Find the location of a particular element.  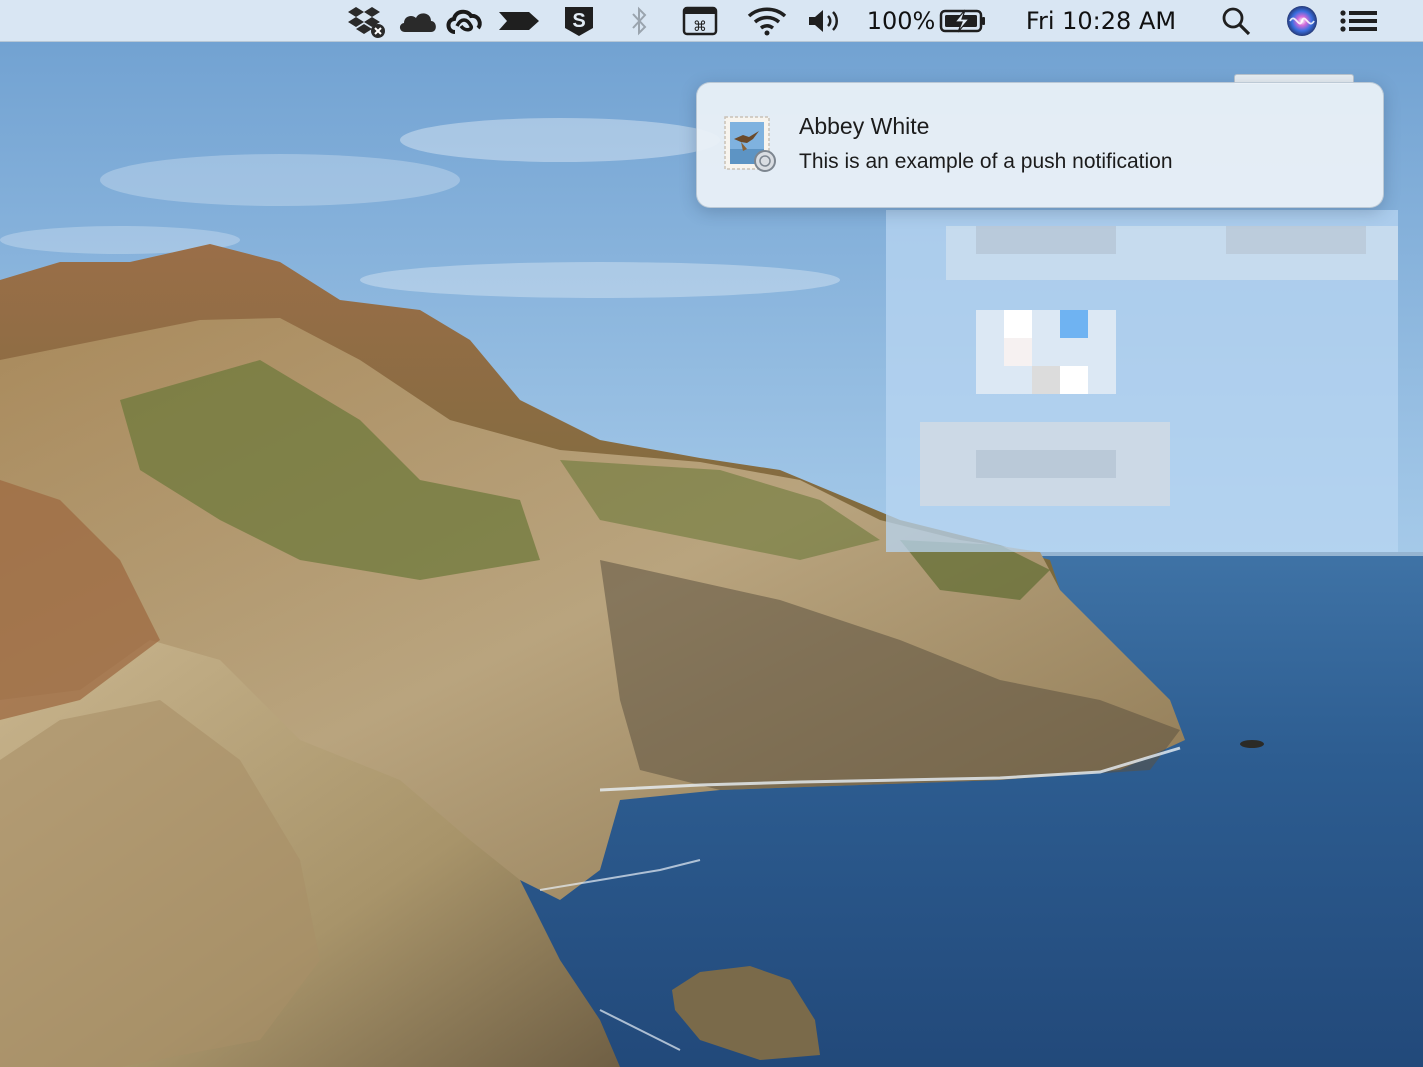

mail-stamp-icon is located at coordinates (751, 145).